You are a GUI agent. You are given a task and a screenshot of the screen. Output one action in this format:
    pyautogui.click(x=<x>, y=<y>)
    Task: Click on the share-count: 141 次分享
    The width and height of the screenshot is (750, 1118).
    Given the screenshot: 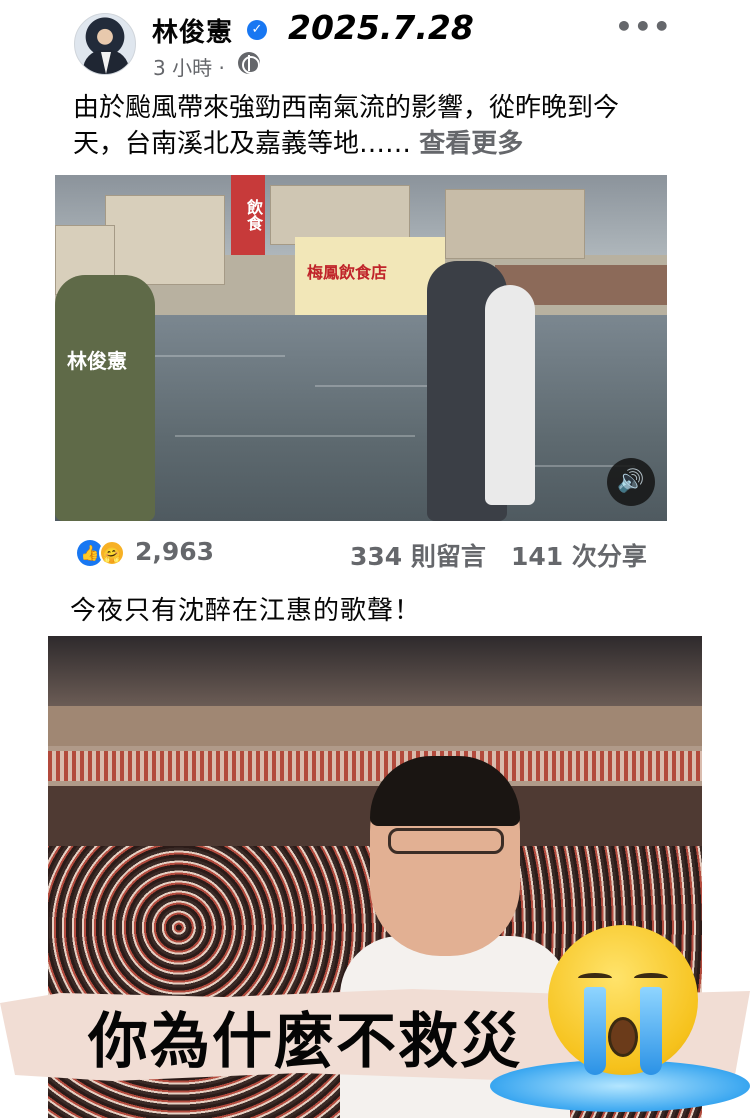 What is the action you would take?
    pyautogui.click(x=579, y=555)
    